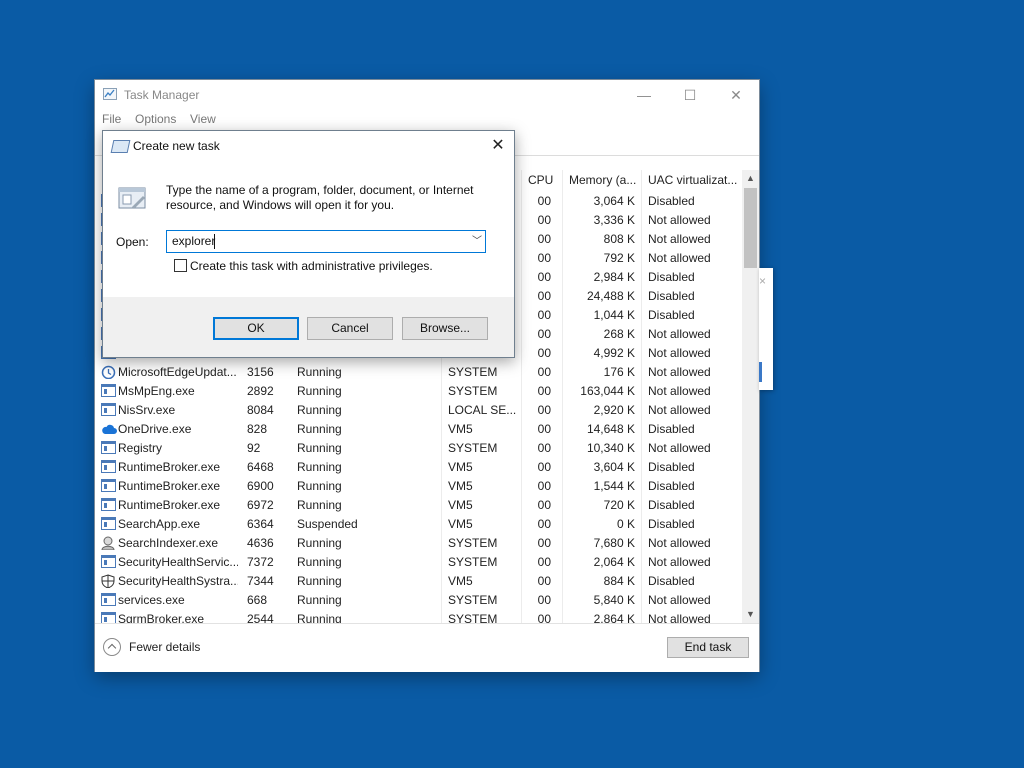 The width and height of the screenshot is (1024, 768). Describe the element at coordinates (256, 328) in the screenshot. I see `ok-button: OK` at that location.